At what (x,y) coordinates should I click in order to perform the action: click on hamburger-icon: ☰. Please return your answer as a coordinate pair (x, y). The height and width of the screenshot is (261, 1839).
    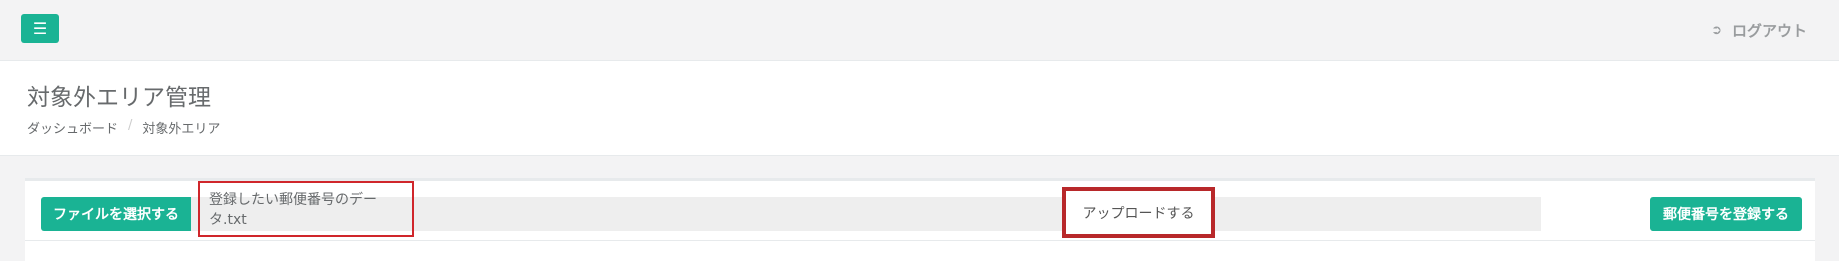
    Looking at the image, I should click on (40, 28).